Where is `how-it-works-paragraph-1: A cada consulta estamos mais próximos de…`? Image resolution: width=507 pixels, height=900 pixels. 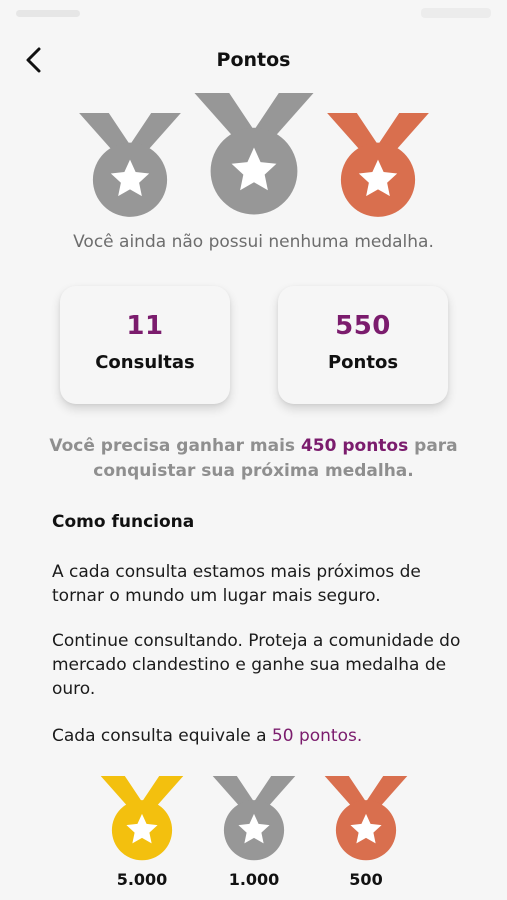 how-it-works-paragraph-1: A cada consulta estamos mais próximos de… is located at coordinates (236, 584).